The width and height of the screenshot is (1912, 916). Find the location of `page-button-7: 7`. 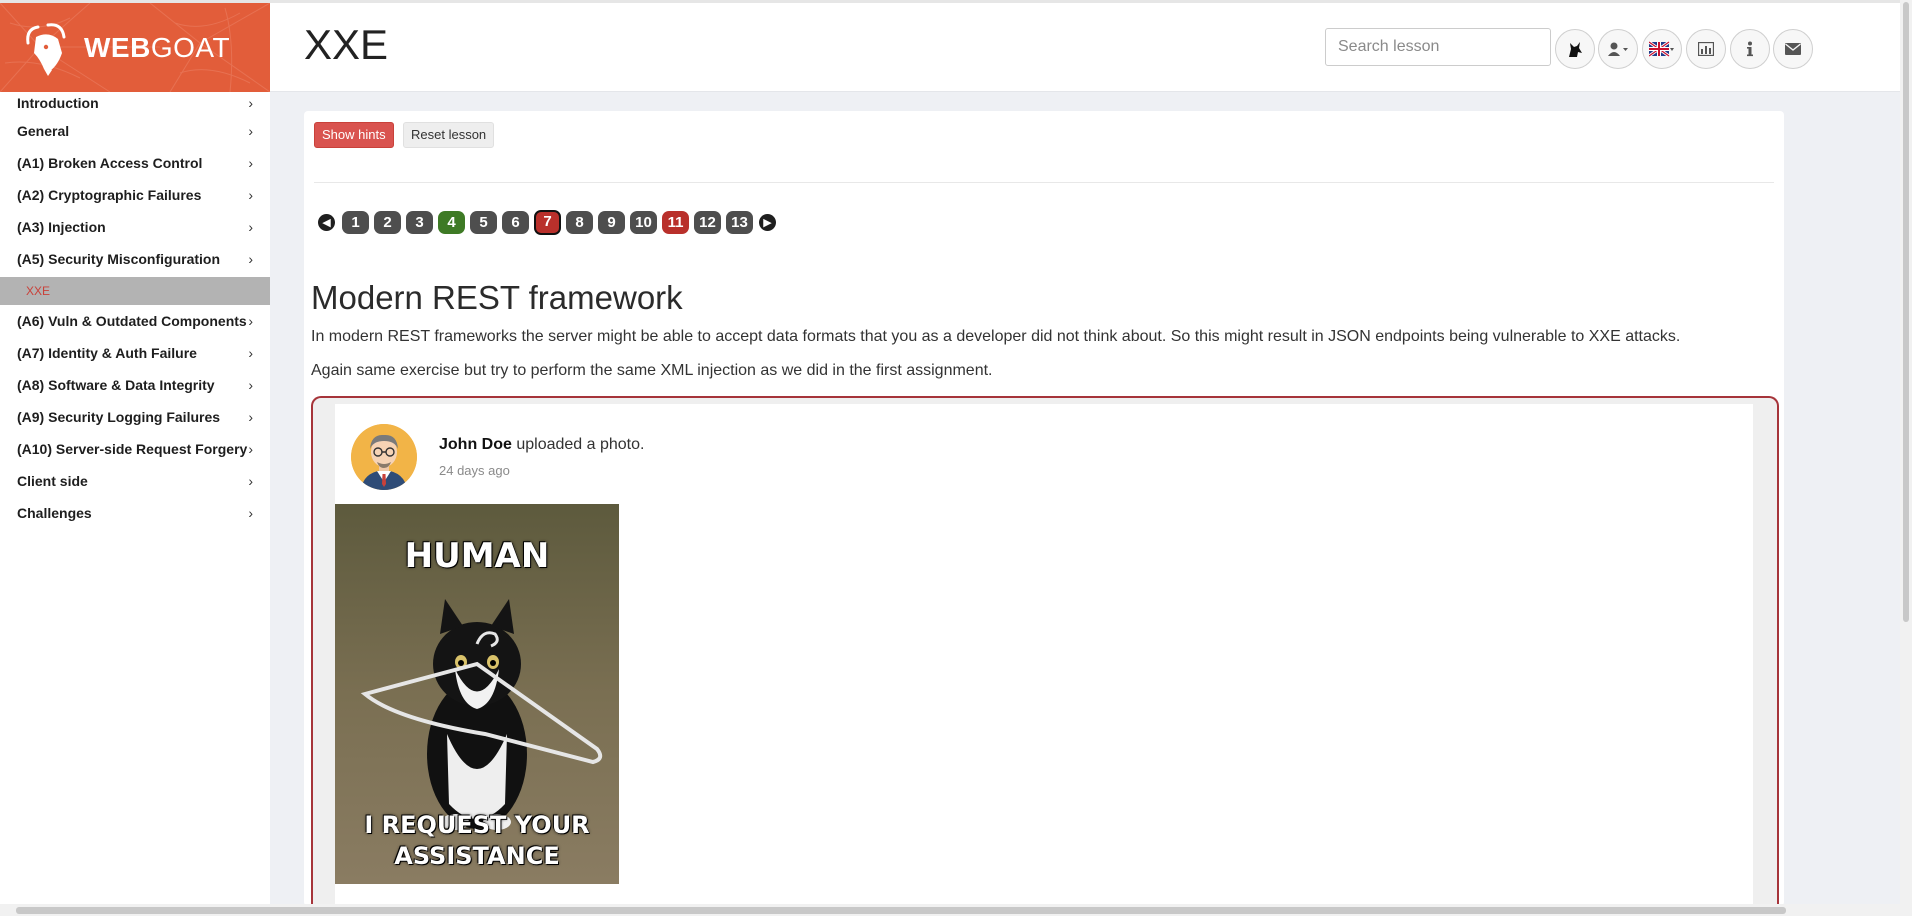

page-button-7: 7 is located at coordinates (547, 222).